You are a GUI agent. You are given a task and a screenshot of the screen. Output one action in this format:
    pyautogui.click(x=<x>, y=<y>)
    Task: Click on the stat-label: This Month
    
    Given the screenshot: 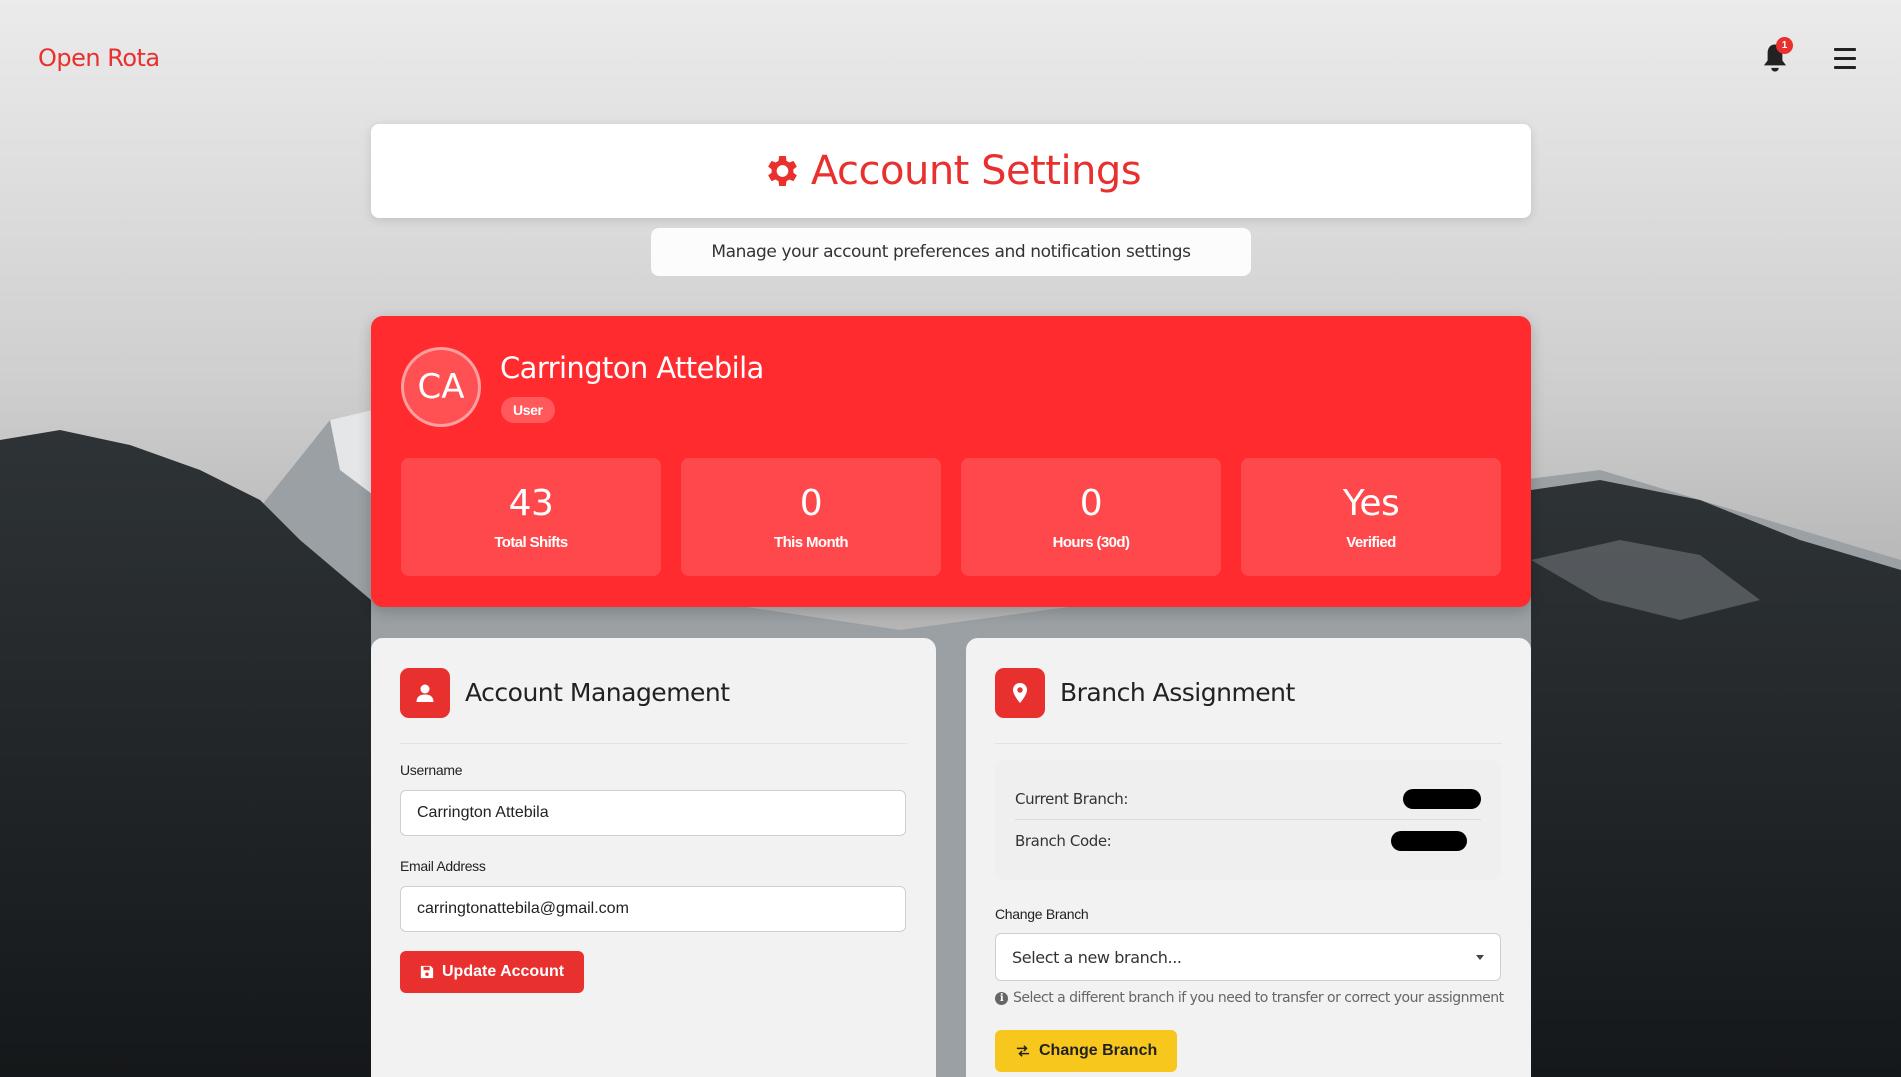 What is the action you would take?
    pyautogui.click(x=811, y=542)
    